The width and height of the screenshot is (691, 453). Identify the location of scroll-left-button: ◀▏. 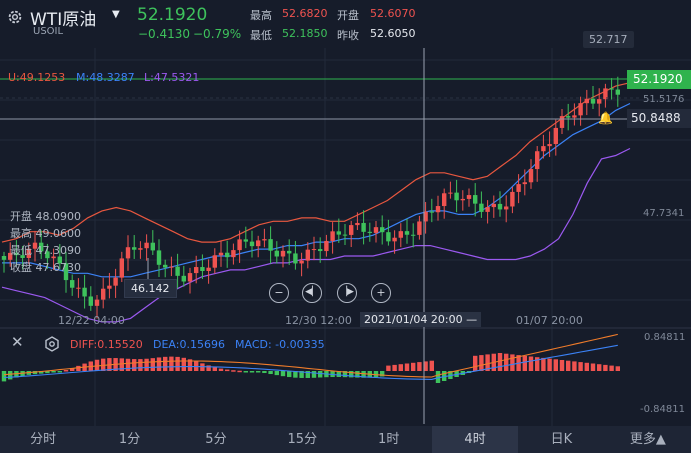
(312, 293).